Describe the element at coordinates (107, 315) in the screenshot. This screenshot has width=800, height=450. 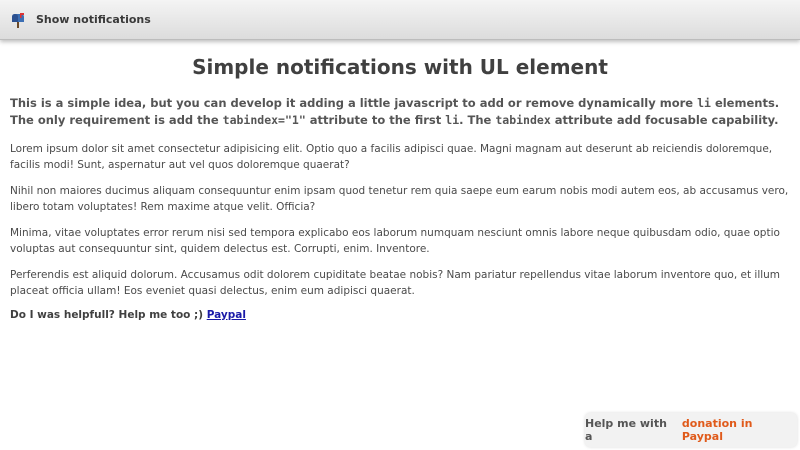
I see `help-text: Do I was helpfull? Help me too ;)` at that location.